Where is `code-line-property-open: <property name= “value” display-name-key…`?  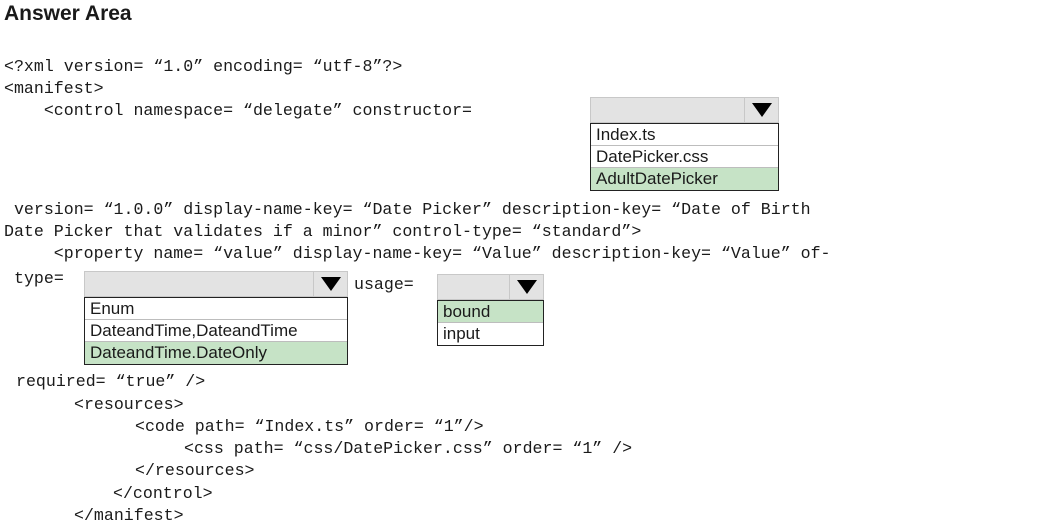 code-line-property-open: <property name= “value” display-name-key… is located at coordinates (417, 253).